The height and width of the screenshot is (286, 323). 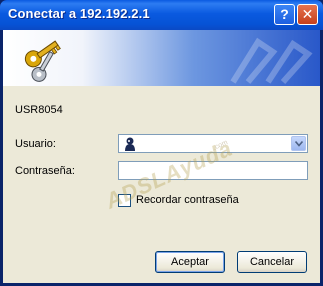 What do you see at coordinates (45, 171) in the screenshot?
I see `password-label: Contraseña:` at bounding box center [45, 171].